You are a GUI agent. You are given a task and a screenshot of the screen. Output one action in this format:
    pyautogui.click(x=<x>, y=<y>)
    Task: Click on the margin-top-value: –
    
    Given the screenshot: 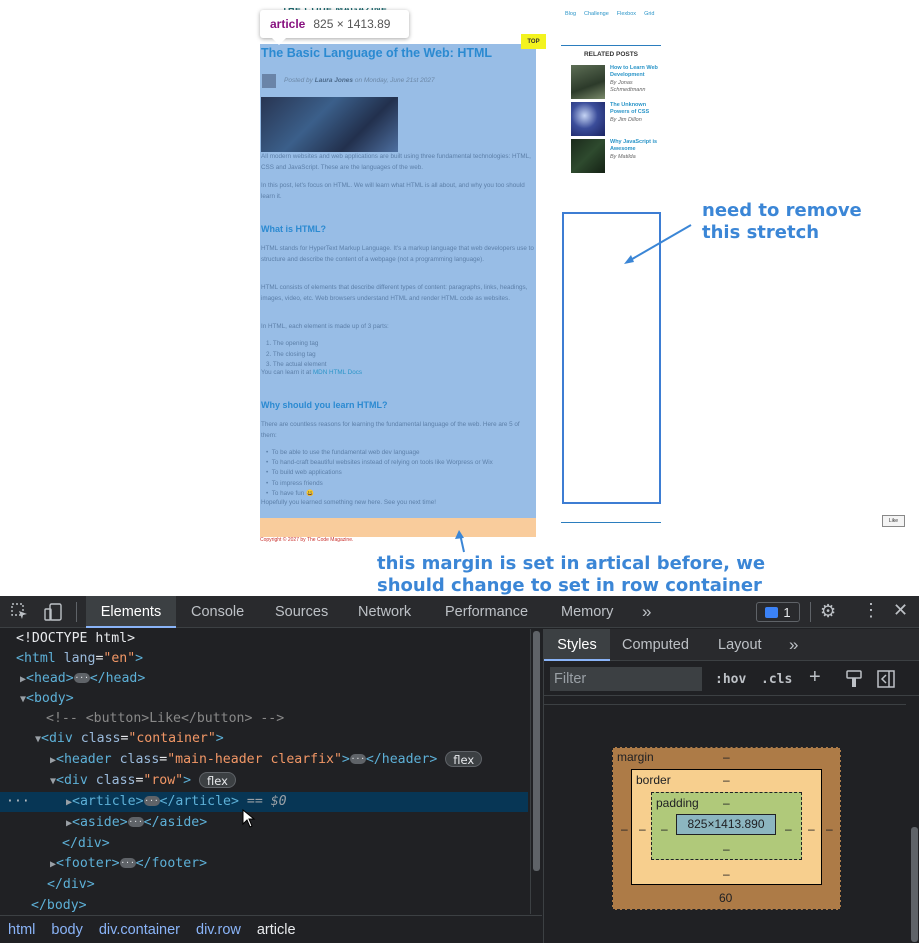 What is the action you would take?
    pyautogui.click(x=726, y=757)
    